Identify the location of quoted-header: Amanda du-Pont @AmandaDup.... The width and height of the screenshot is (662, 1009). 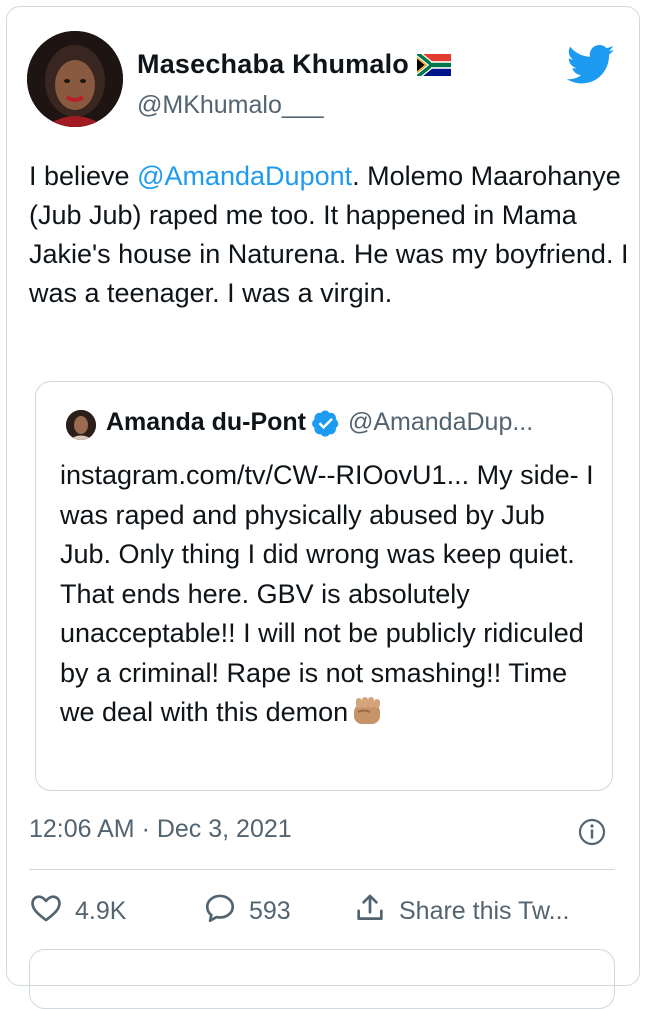
(319, 422).